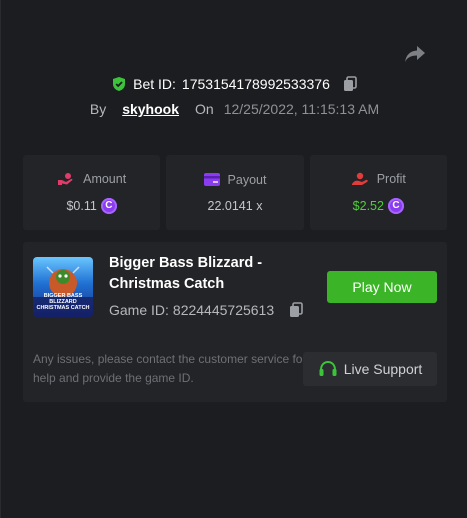 This screenshot has width=467, height=518. What do you see at coordinates (247, 179) in the screenshot?
I see `payout-label: Payout` at bounding box center [247, 179].